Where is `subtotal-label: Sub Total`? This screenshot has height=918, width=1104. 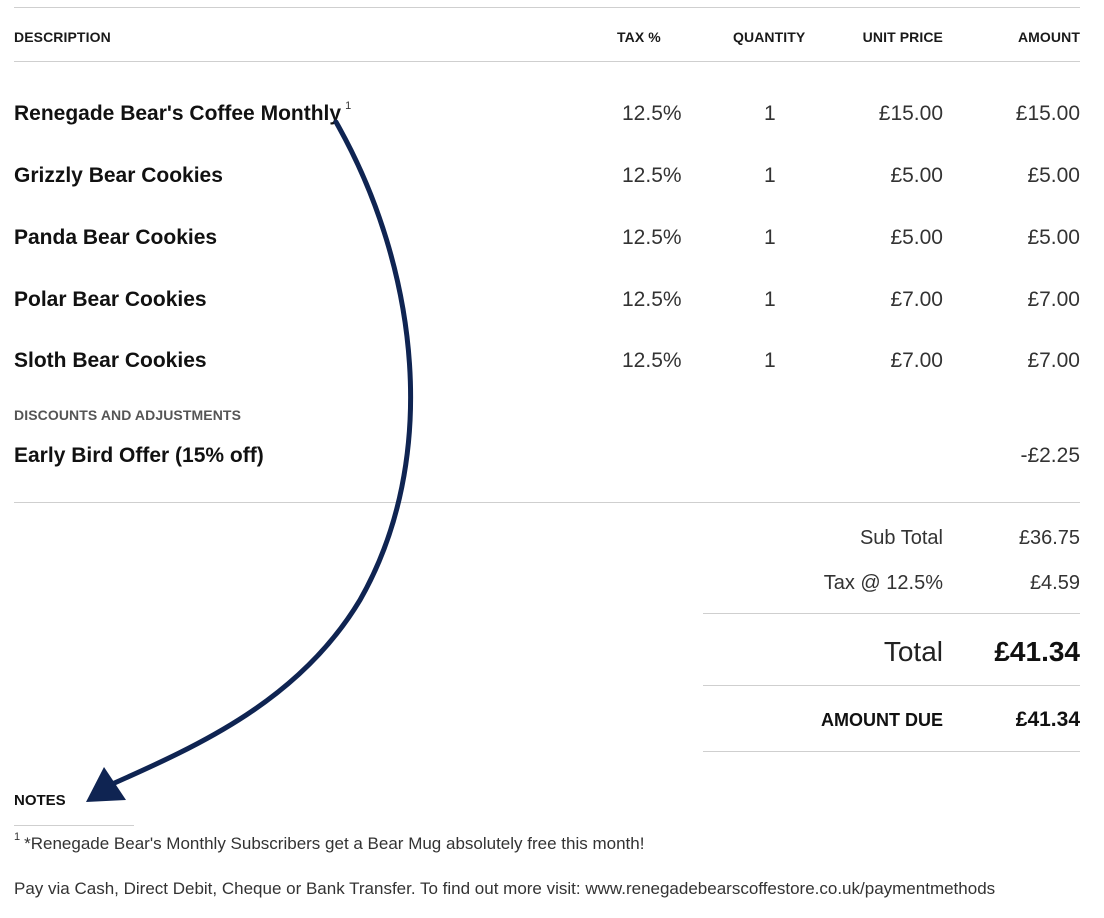 subtotal-label: Sub Total is located at coordinates (901, 538).